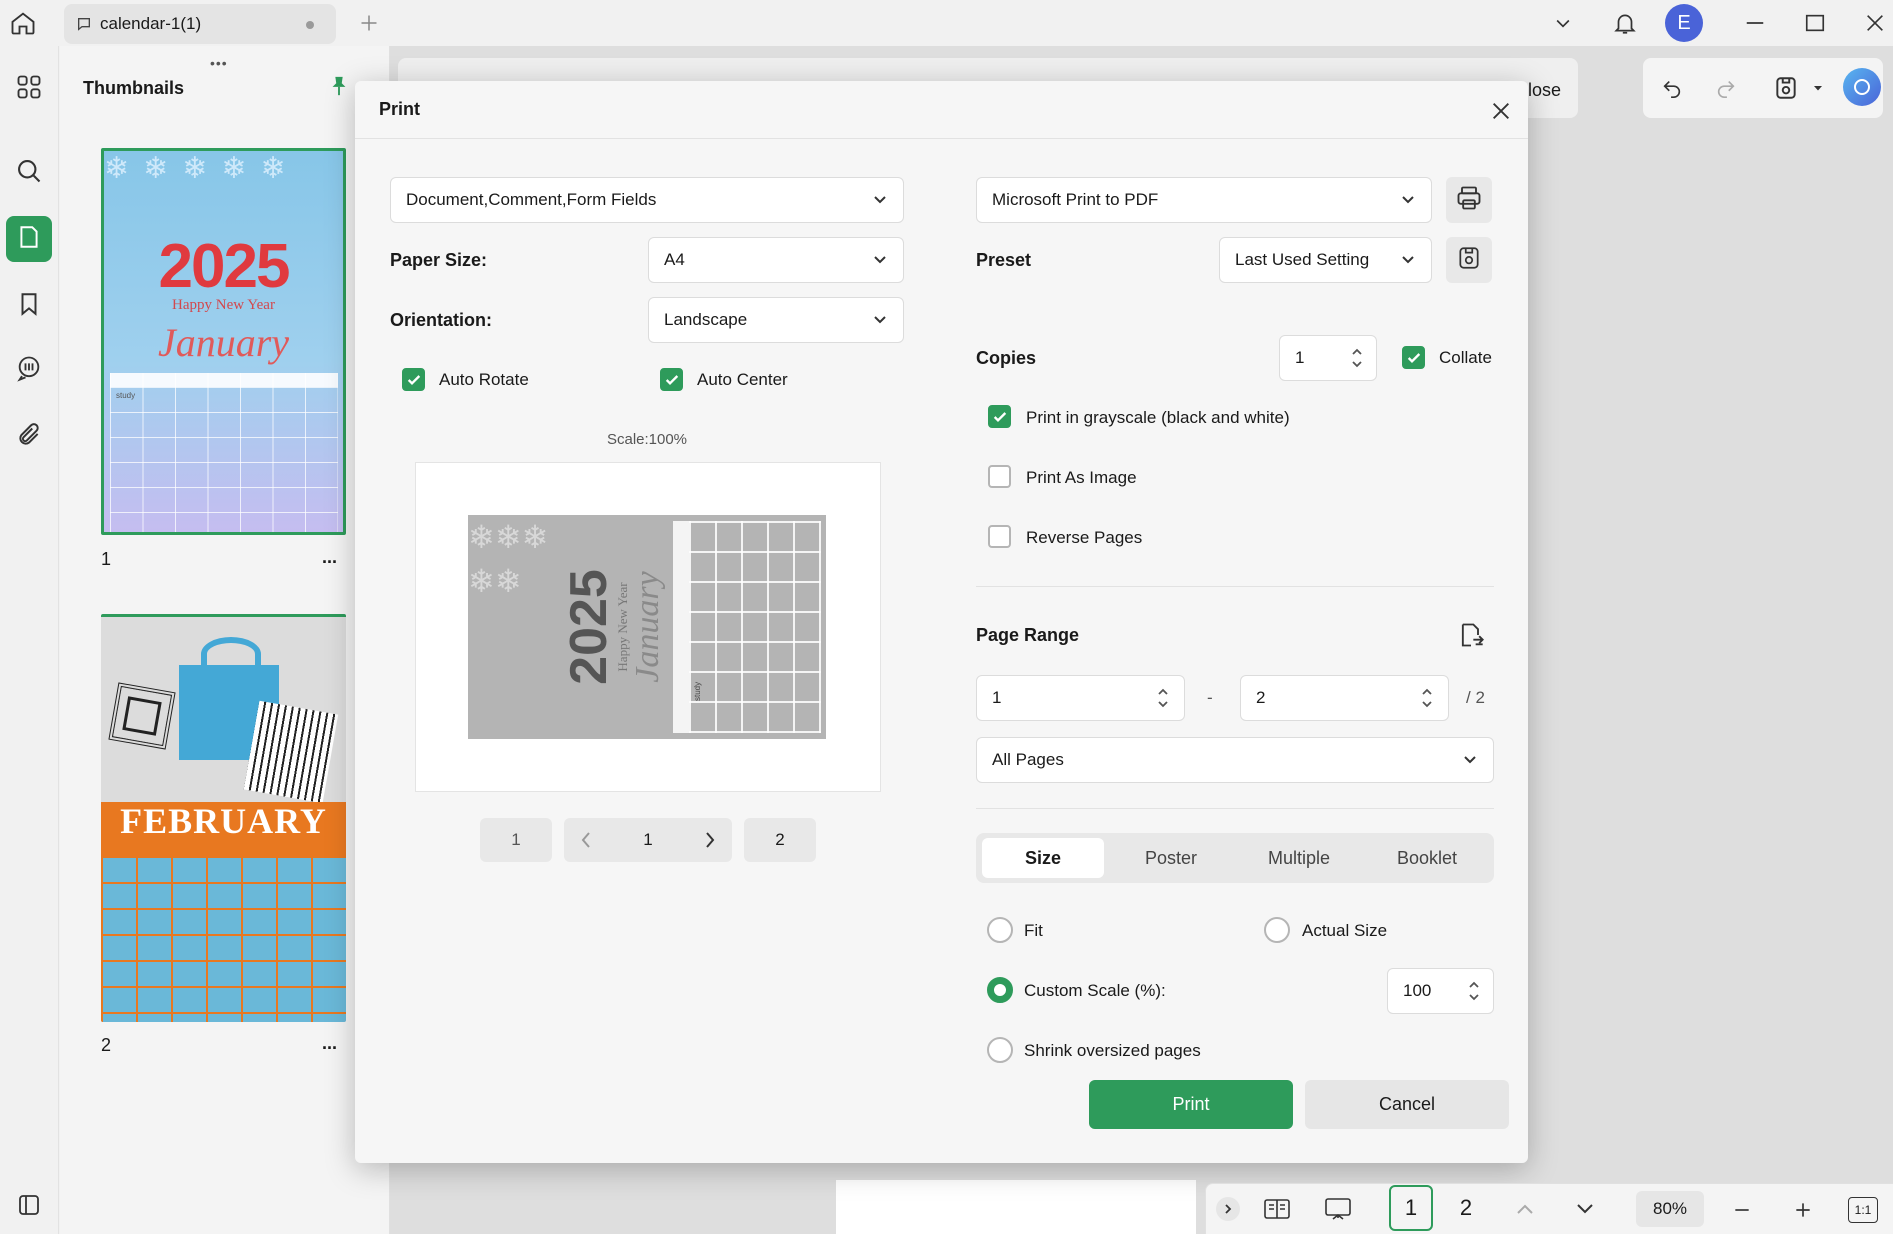 The height and width of the screenshot is (1234, 1893). What do you see at coordinates (1803, 1210) in the screenshot?
I see `zoom-in-icon` at bounding box center [1803, 1210].